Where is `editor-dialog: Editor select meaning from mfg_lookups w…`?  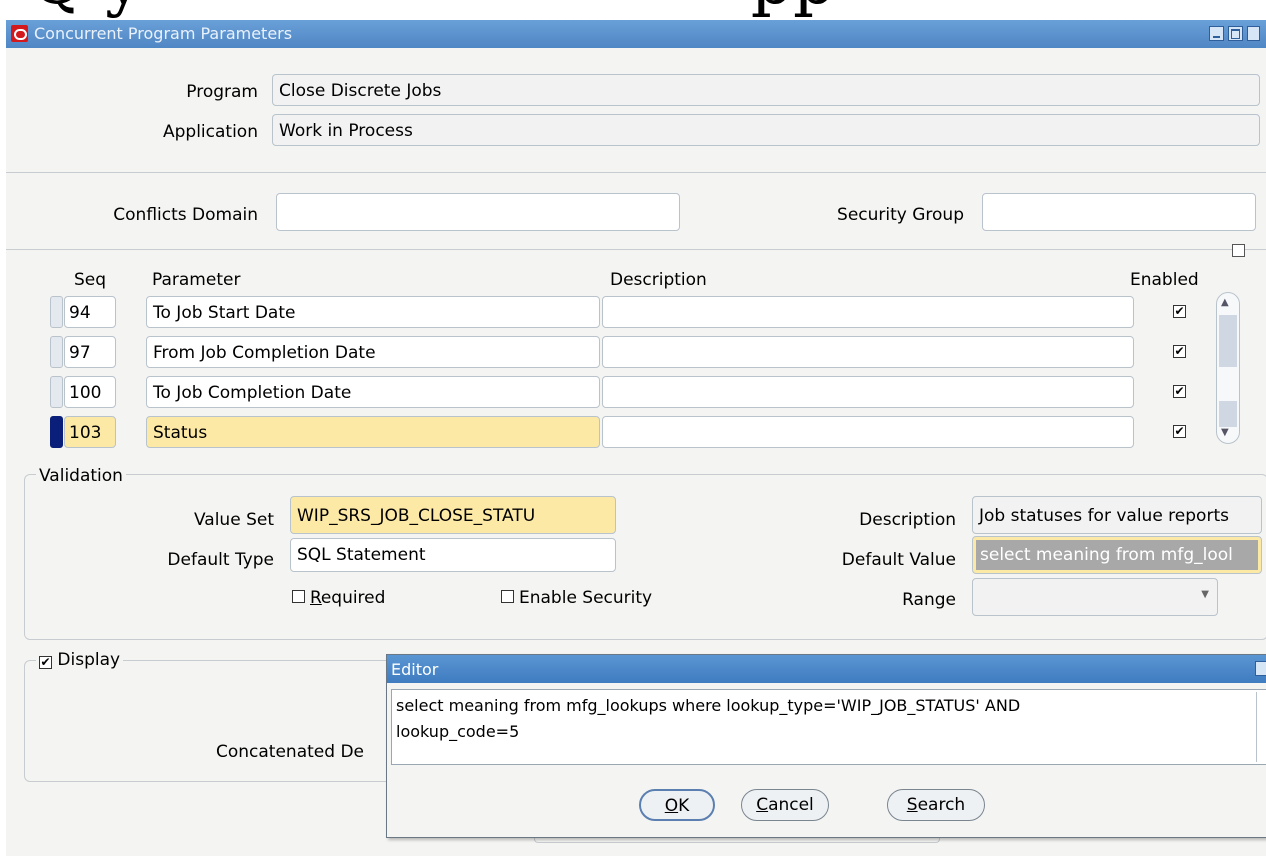
editor-dialog: Editor select meaning from mfg_lookups w… is located at coordinates (826, 746).